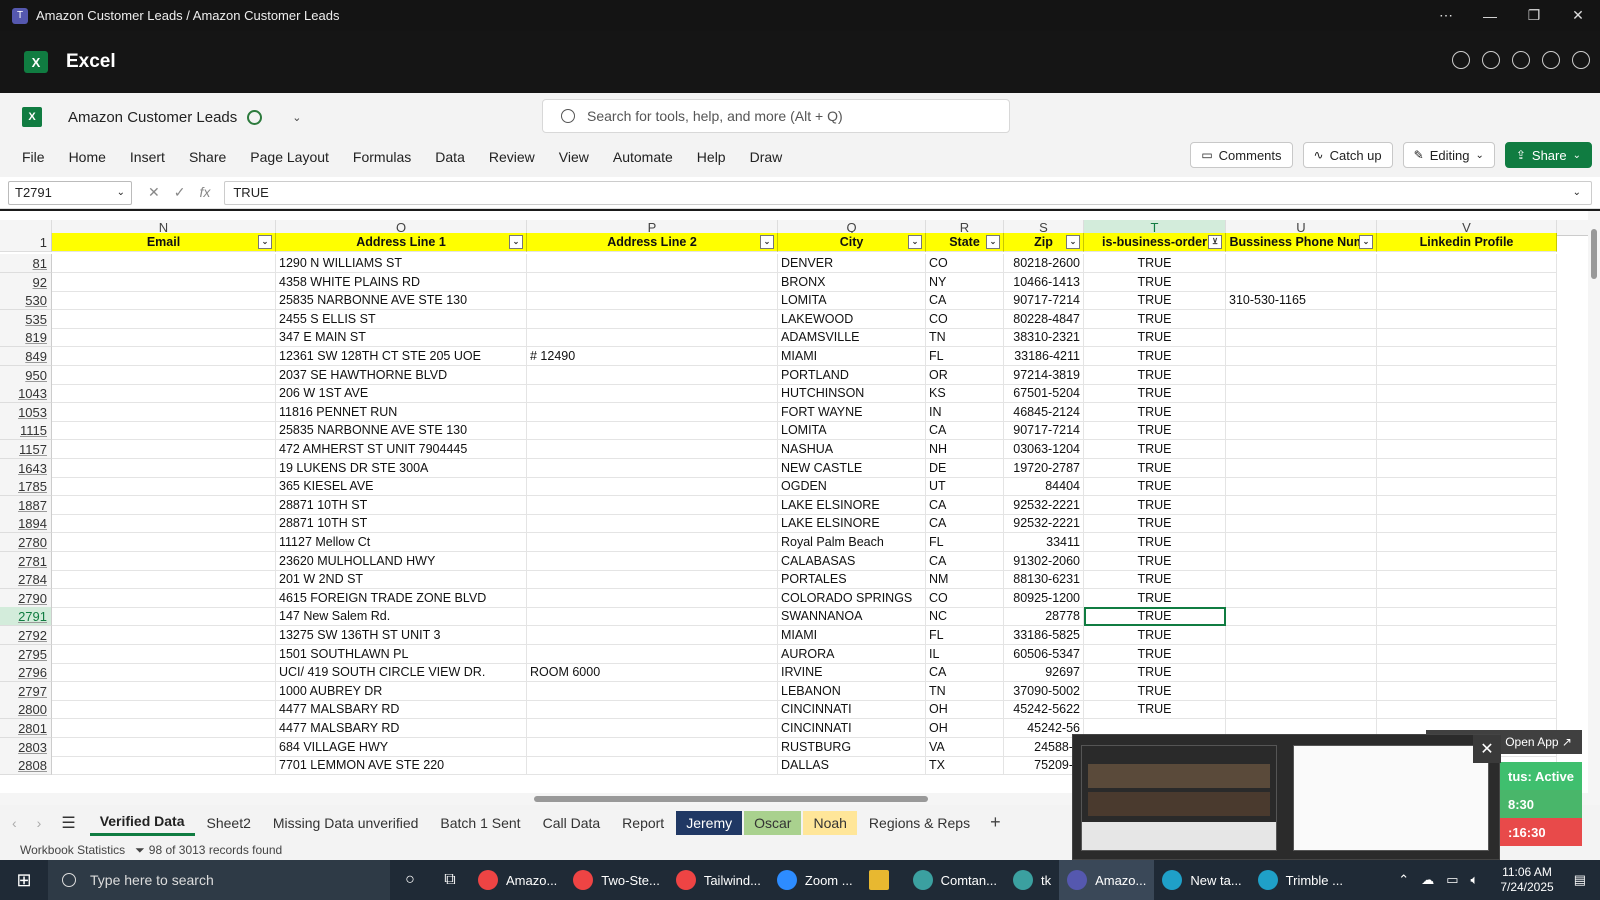 This screenshot has height=900, width=1600. Describe the element at coordinates (14, 823) in the screenshot. I see `prev-sheet-icon: ‹` at that location.